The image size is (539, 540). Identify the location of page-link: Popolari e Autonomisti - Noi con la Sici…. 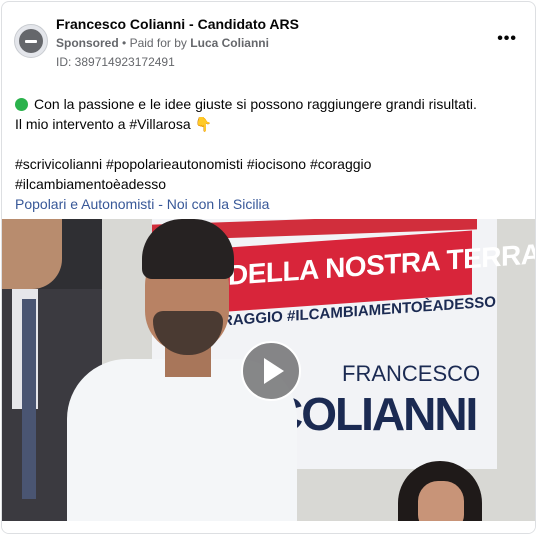
(271, 204).